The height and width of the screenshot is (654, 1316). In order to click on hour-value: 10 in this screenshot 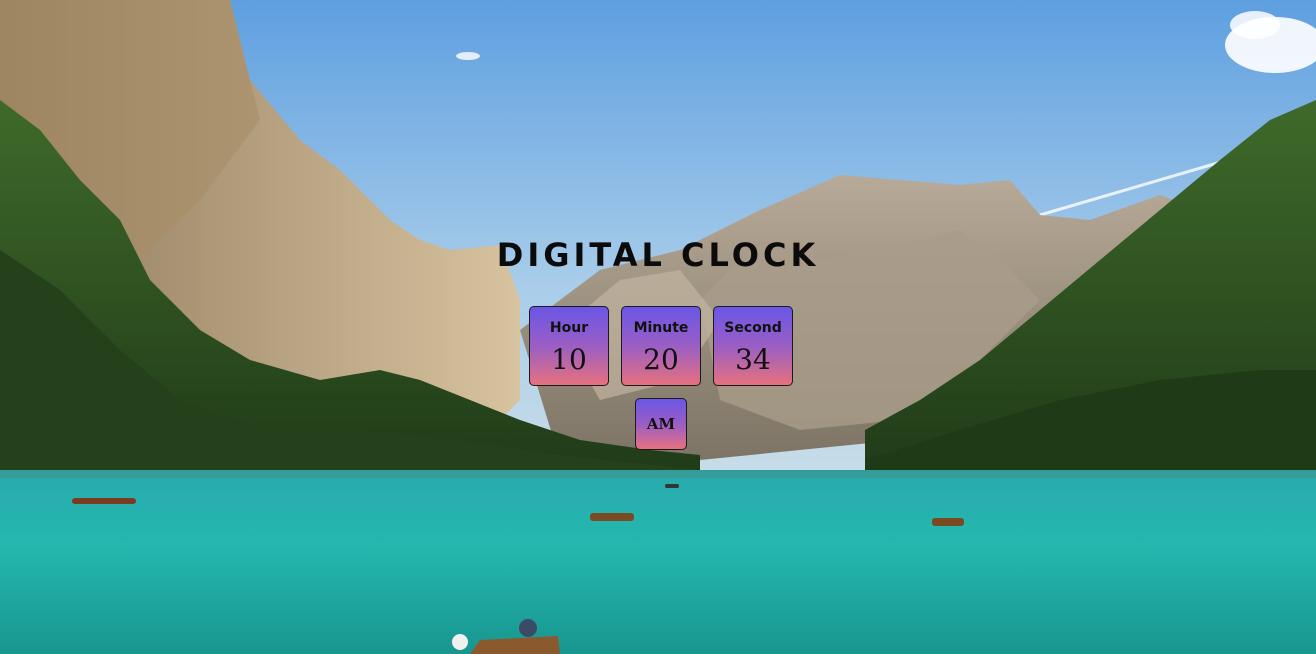, I will do `click(569, 359)`.